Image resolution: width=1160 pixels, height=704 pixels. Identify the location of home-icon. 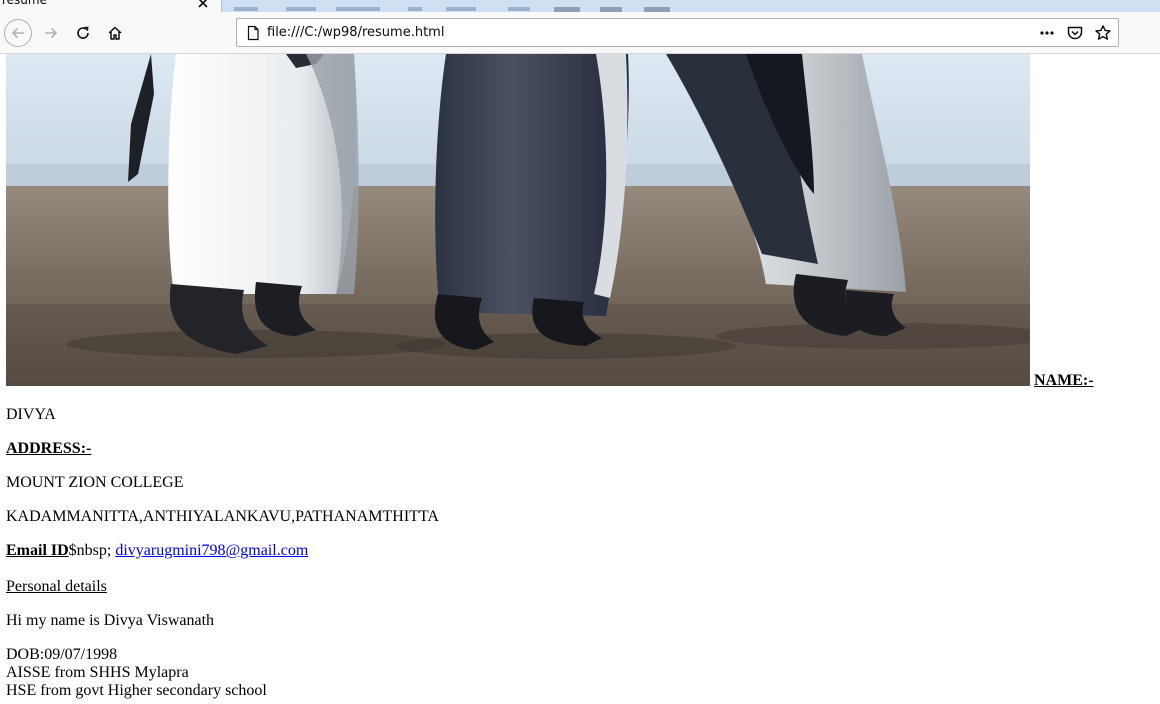
(115, 33).